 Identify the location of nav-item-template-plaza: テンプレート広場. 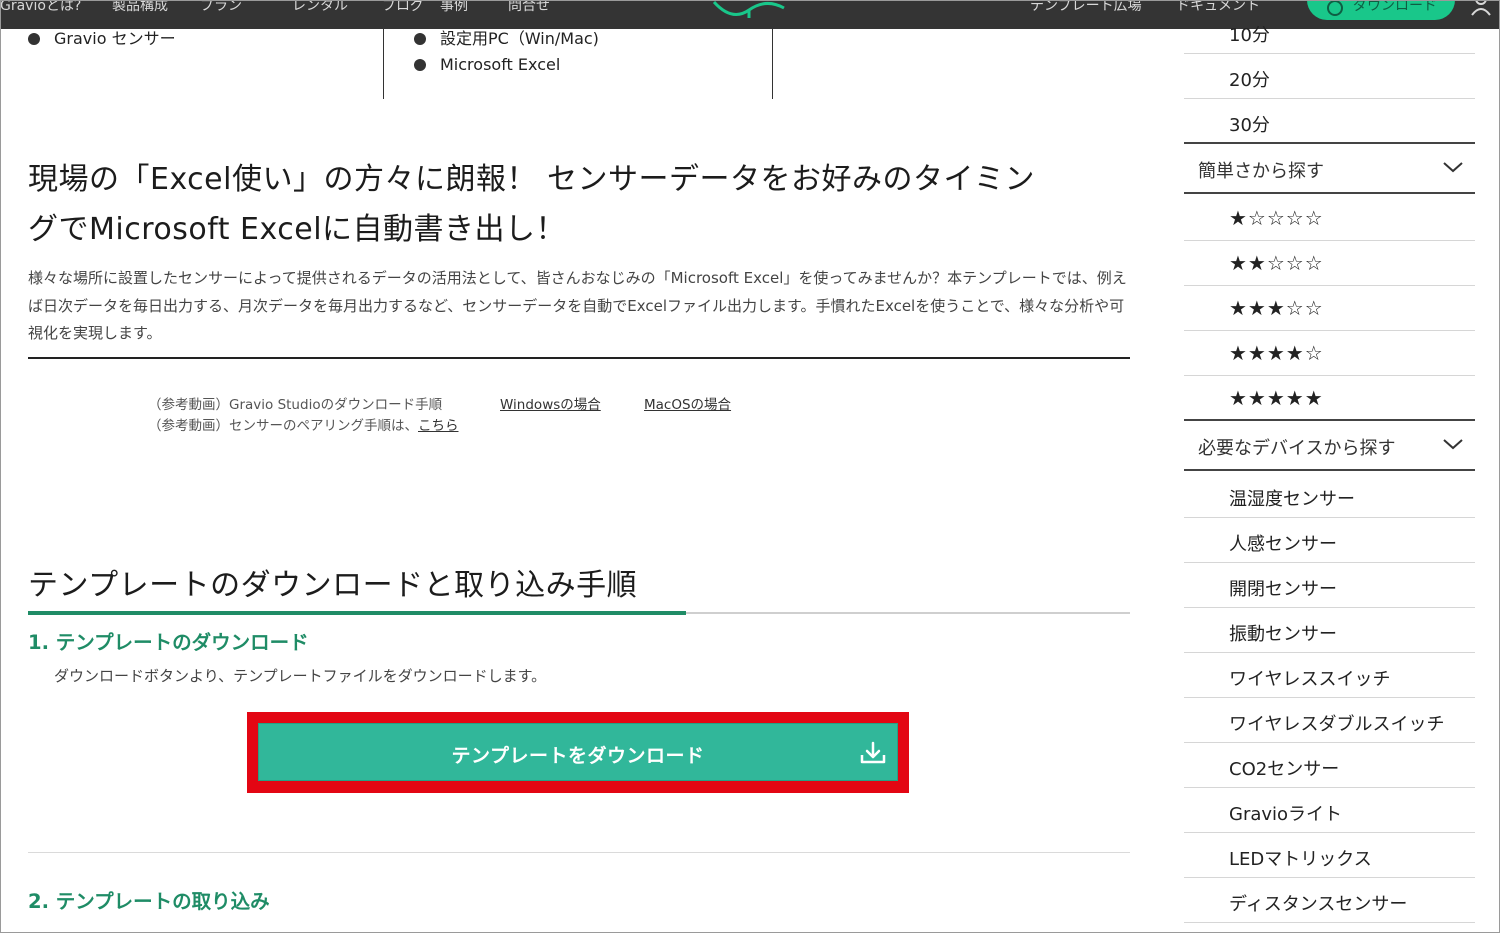
(1086, 7).